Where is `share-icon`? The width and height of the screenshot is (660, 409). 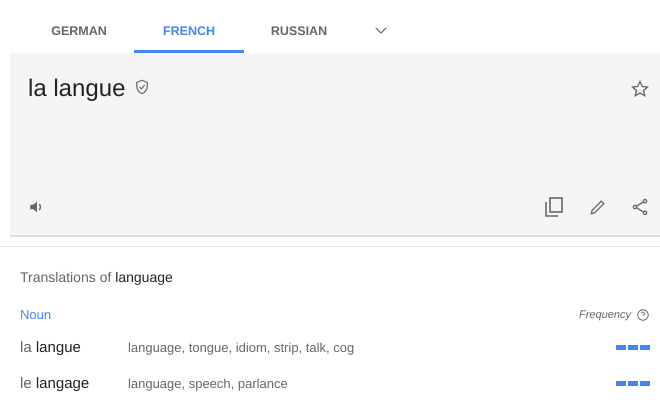 share-icon is located at coordinates (640, 207).